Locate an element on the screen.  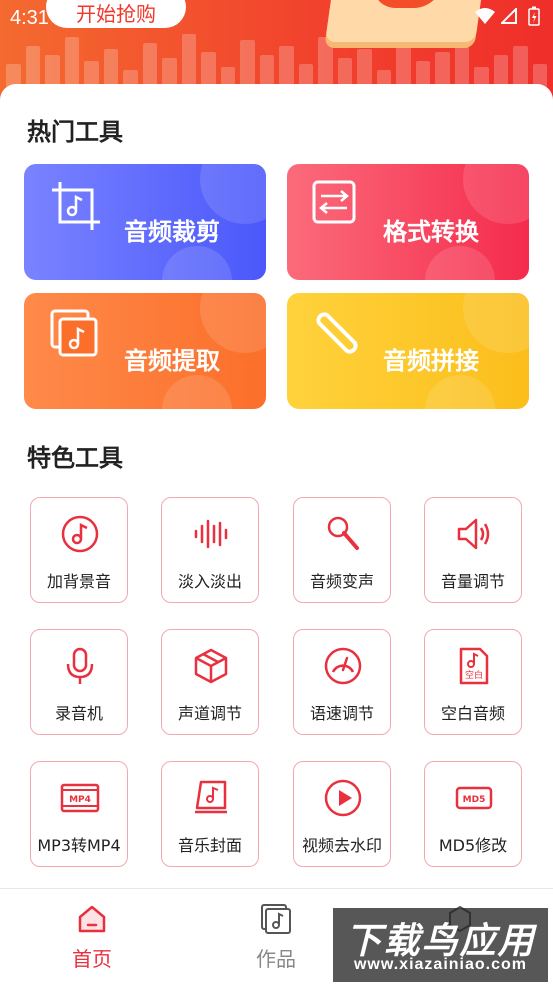
music-cover-icon is located at coordinates (211, 797).